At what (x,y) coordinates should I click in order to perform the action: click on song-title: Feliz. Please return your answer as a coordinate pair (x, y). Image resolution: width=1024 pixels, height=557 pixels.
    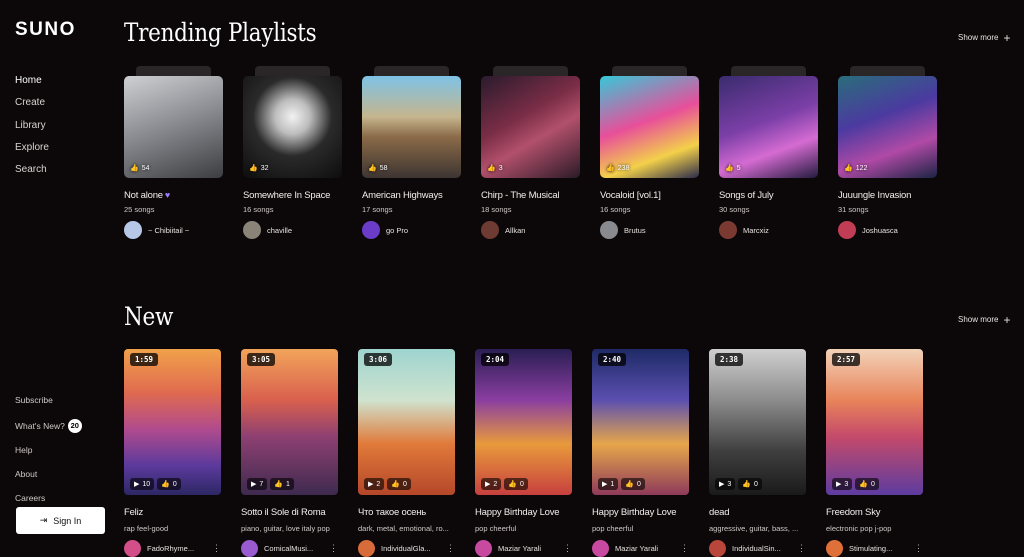
    Looking at the image, I should click on (172, 512).